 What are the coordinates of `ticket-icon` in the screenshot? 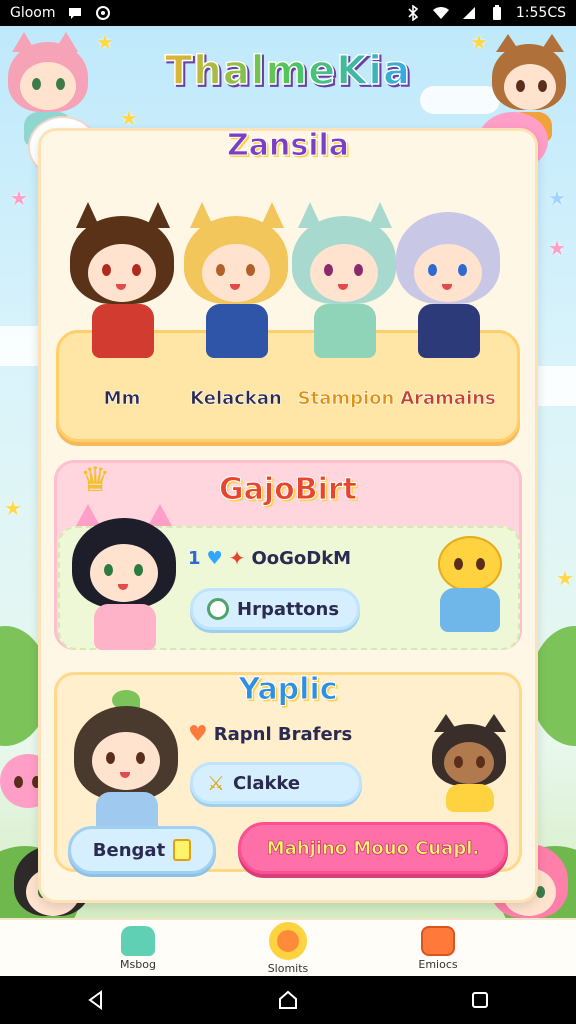 It's located at (182, 850).